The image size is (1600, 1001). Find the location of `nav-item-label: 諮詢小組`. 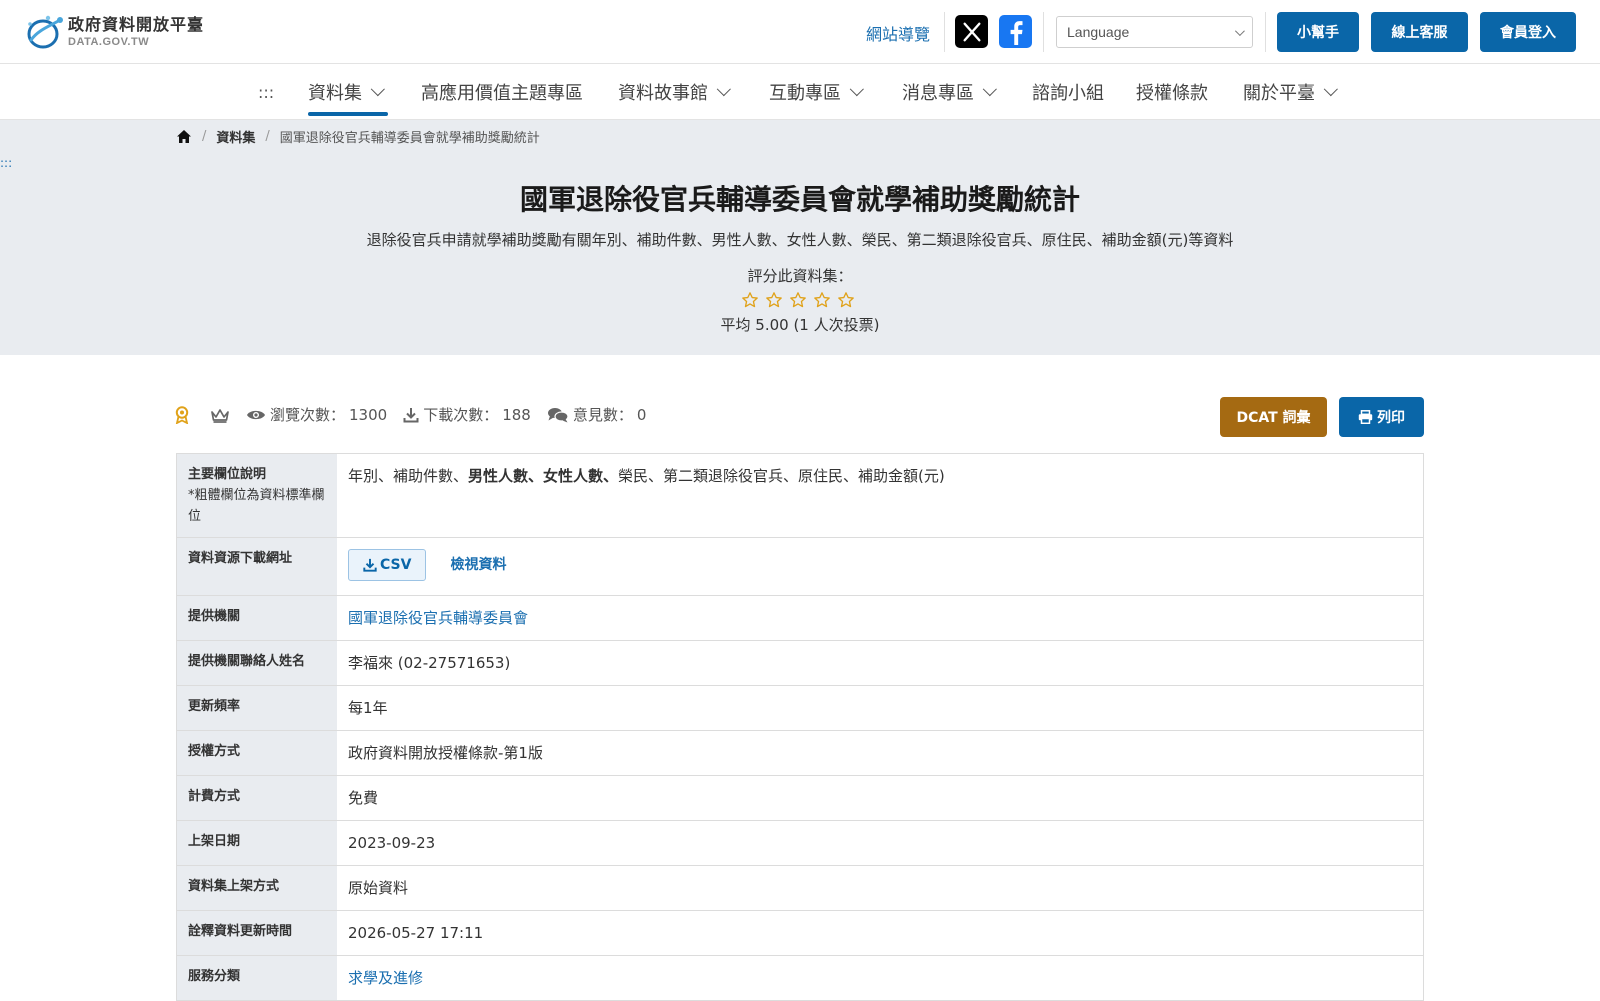

nav-item-label: 諮詢小組 is located at coordinates (1068, 93).